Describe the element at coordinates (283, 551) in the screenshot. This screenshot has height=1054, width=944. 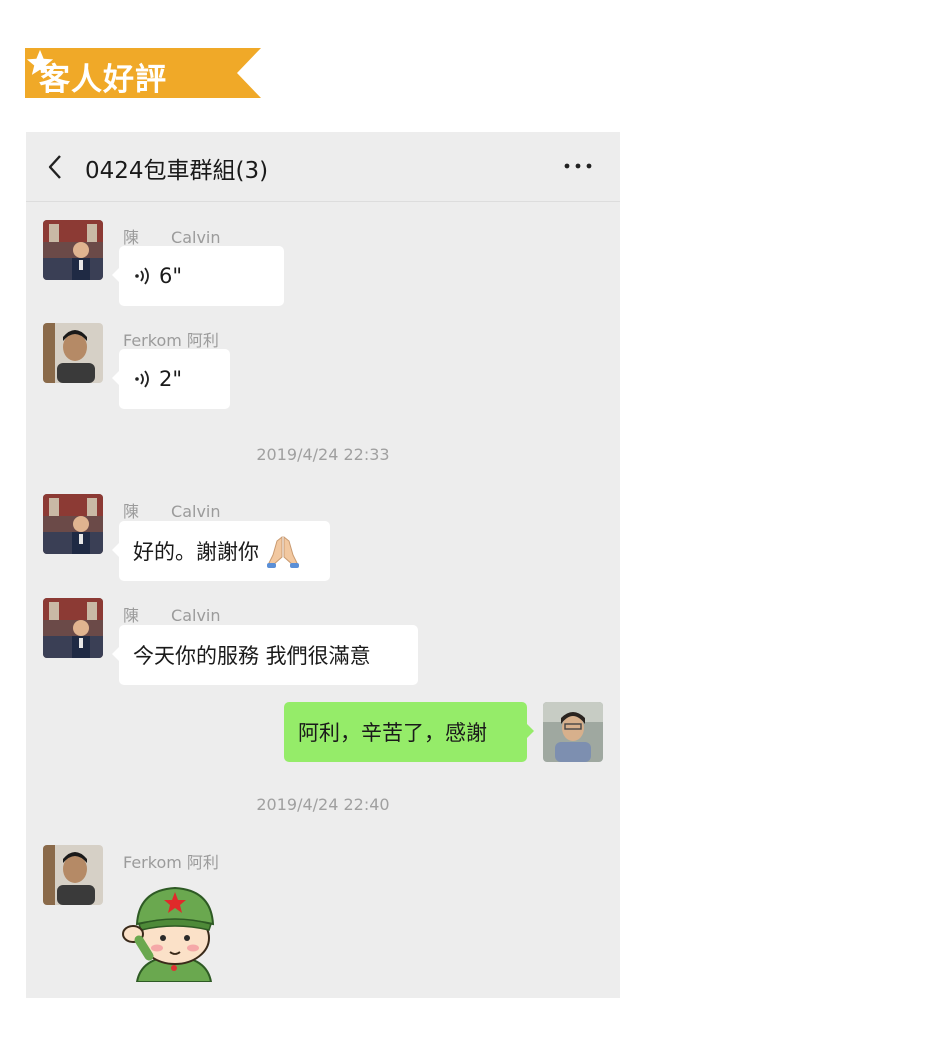
I see `folded-hands-icon` at that location.